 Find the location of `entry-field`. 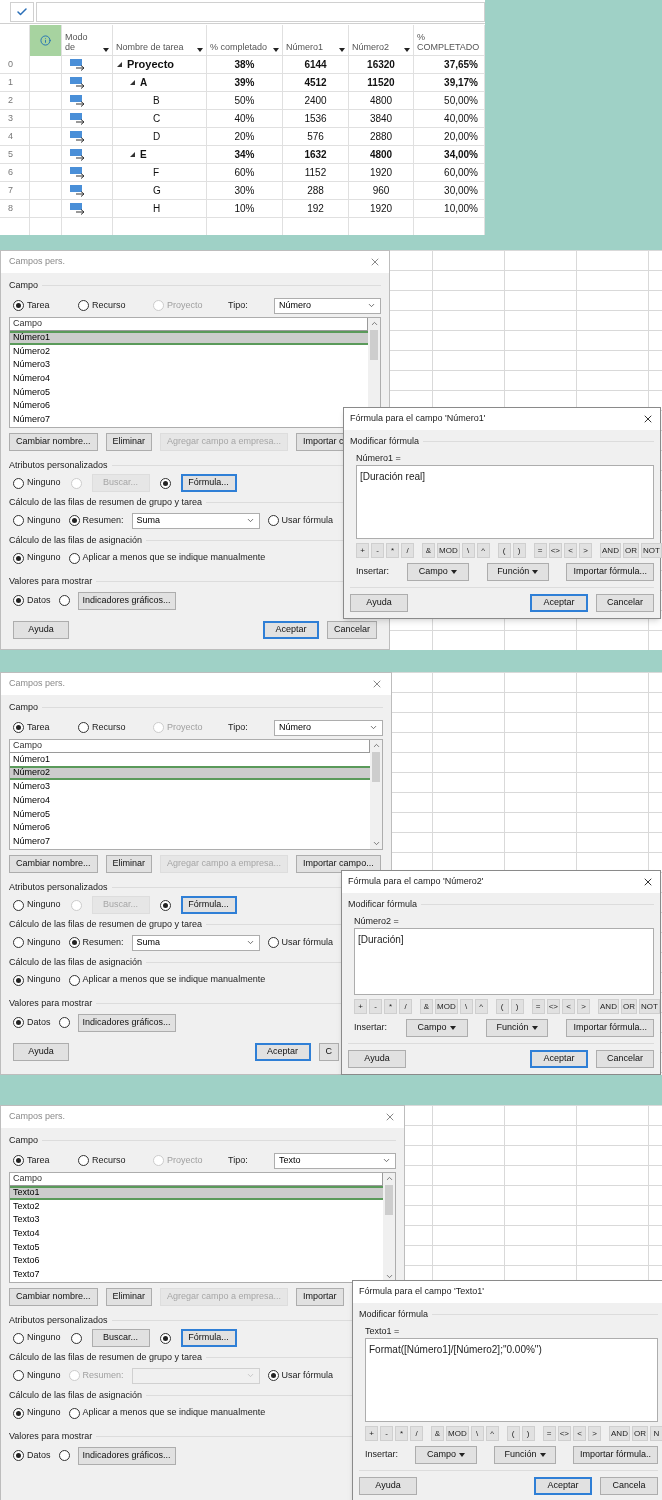

entry-field is located at coordinates (260, 11).